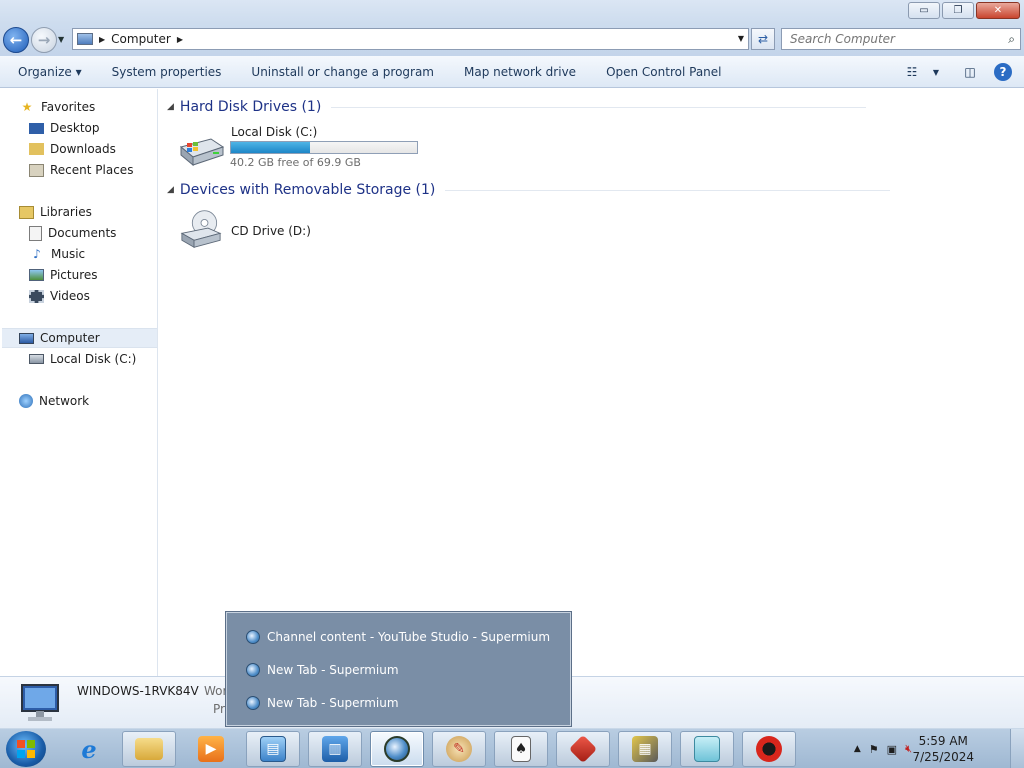 The height and width of the screenshot is (768, 1024). What do you see at coordinates (1011, 39) in the screenshot?
I see `search-icon: ⌕` at bounding box center [1011, 39].